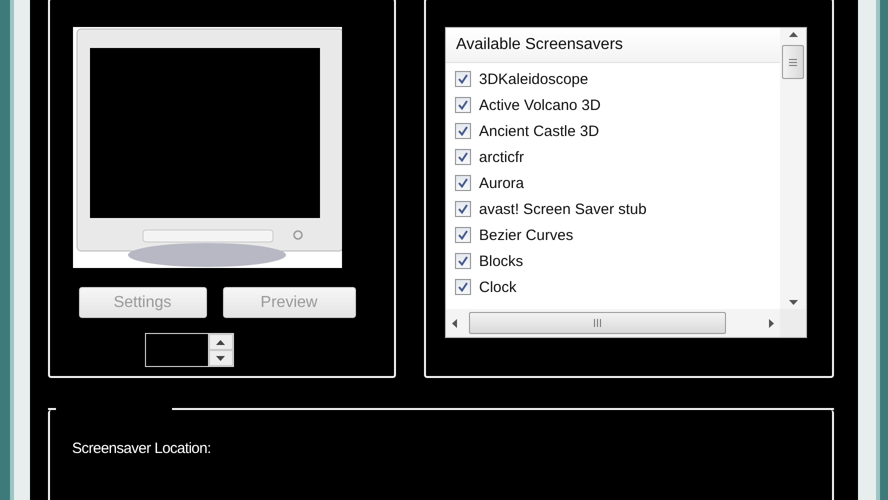 The height and width of the screenshot is (500, 888). Describe the element at coordinates (501, 157) in the screenshot. I see `screensaver-name: arcticfr` at that location.